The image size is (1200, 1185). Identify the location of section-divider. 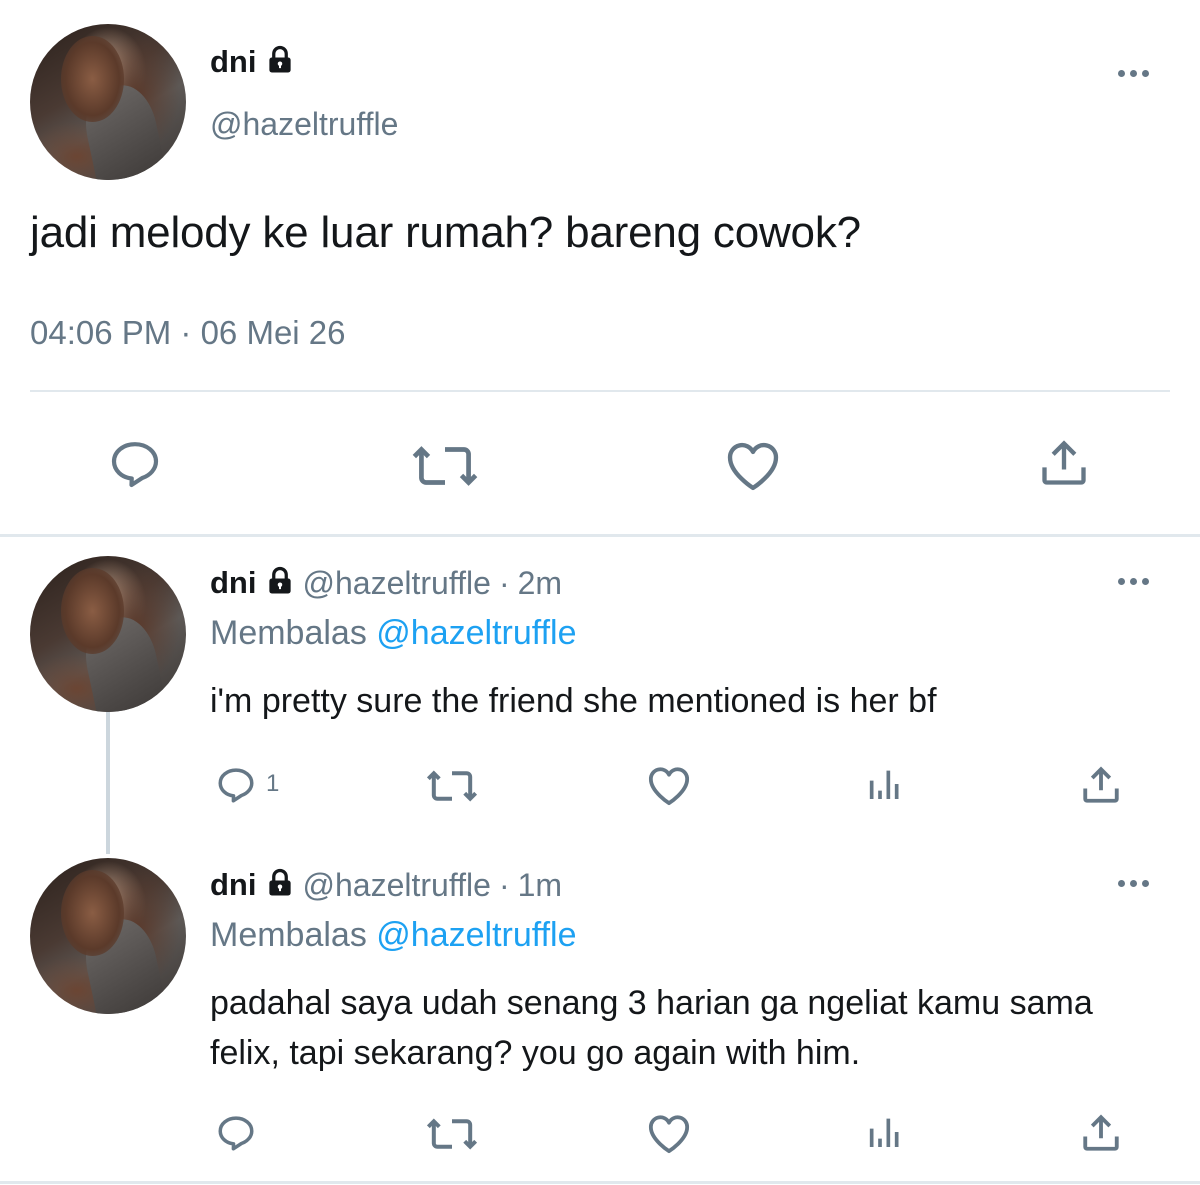
(600, 535).